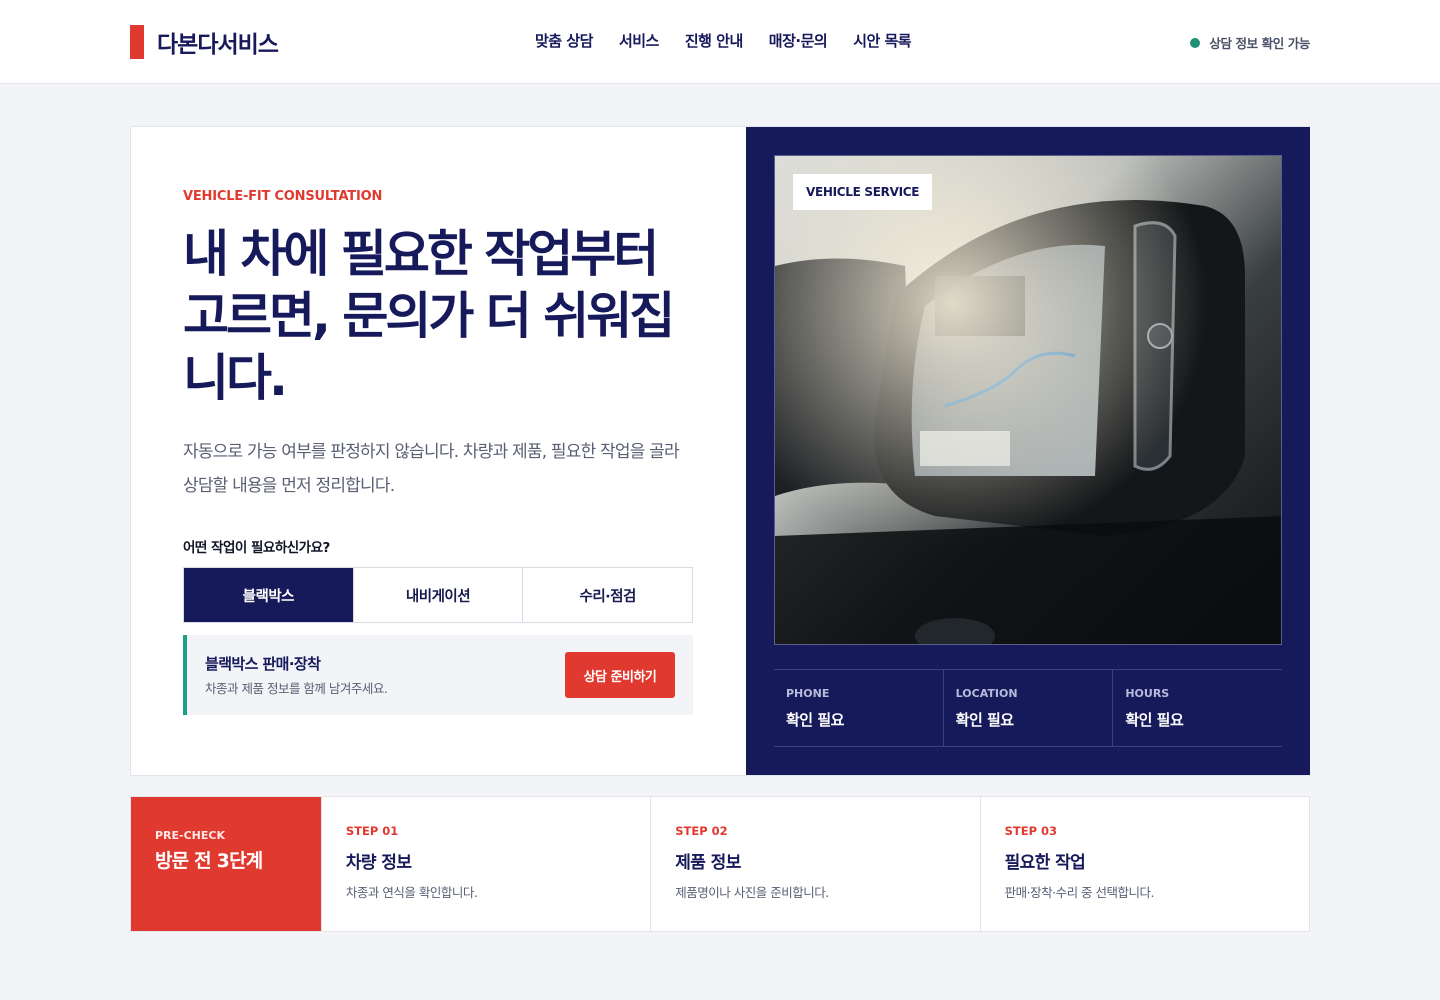 This screenshot has width=1440, height=1000. I want to click on info-phone-label: PHONE, so click(808, 693).